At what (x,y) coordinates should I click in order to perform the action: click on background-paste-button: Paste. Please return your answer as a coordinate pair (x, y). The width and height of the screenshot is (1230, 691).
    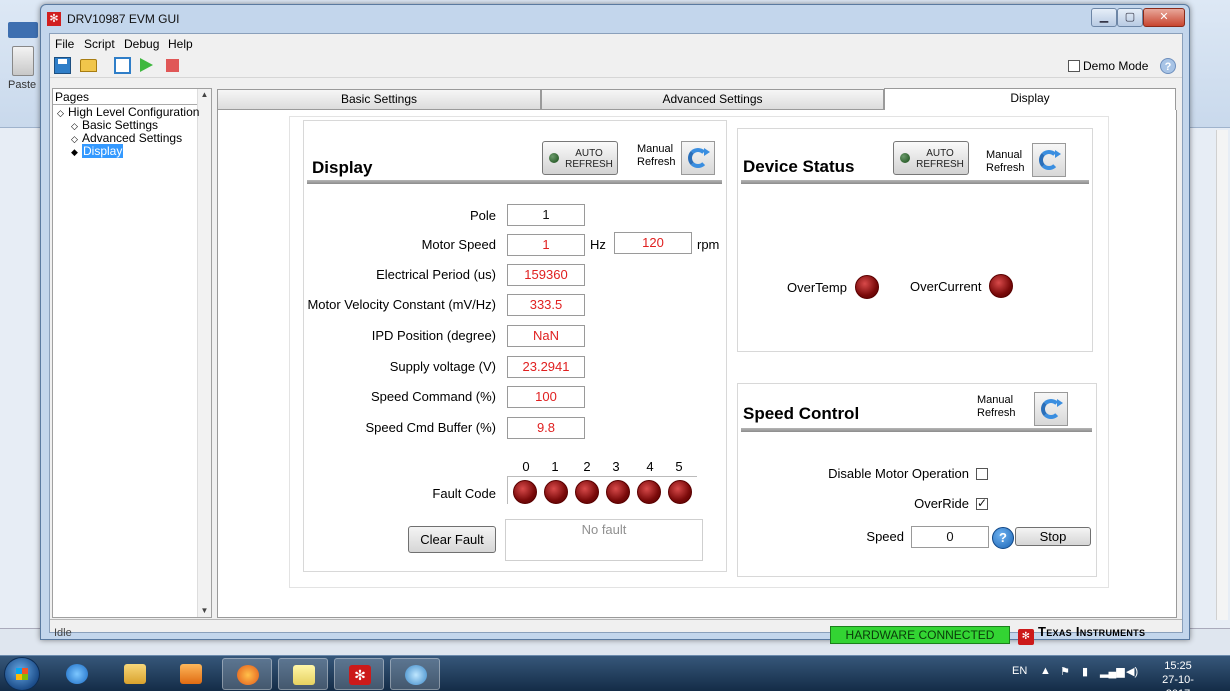
    Looking at the image, I should click on (24, 76).